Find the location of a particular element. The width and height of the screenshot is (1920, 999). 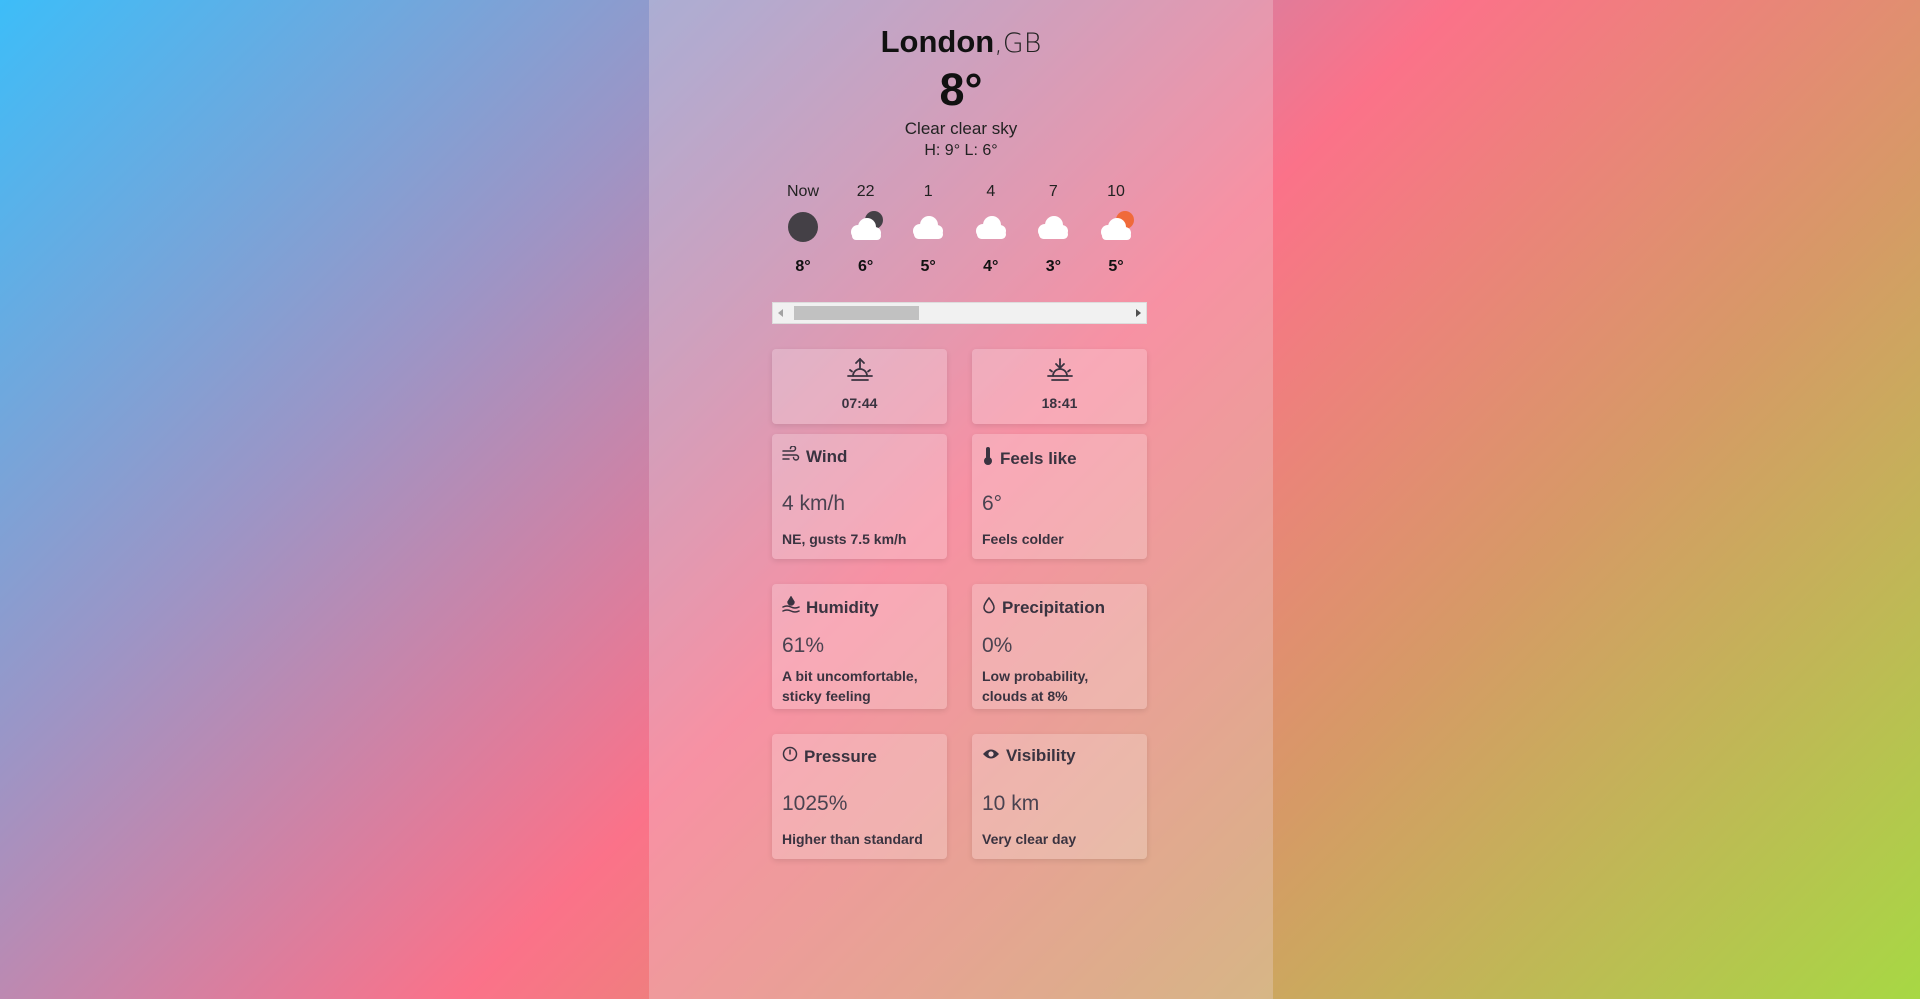

eye-icon is located at coordinates (994, 756).